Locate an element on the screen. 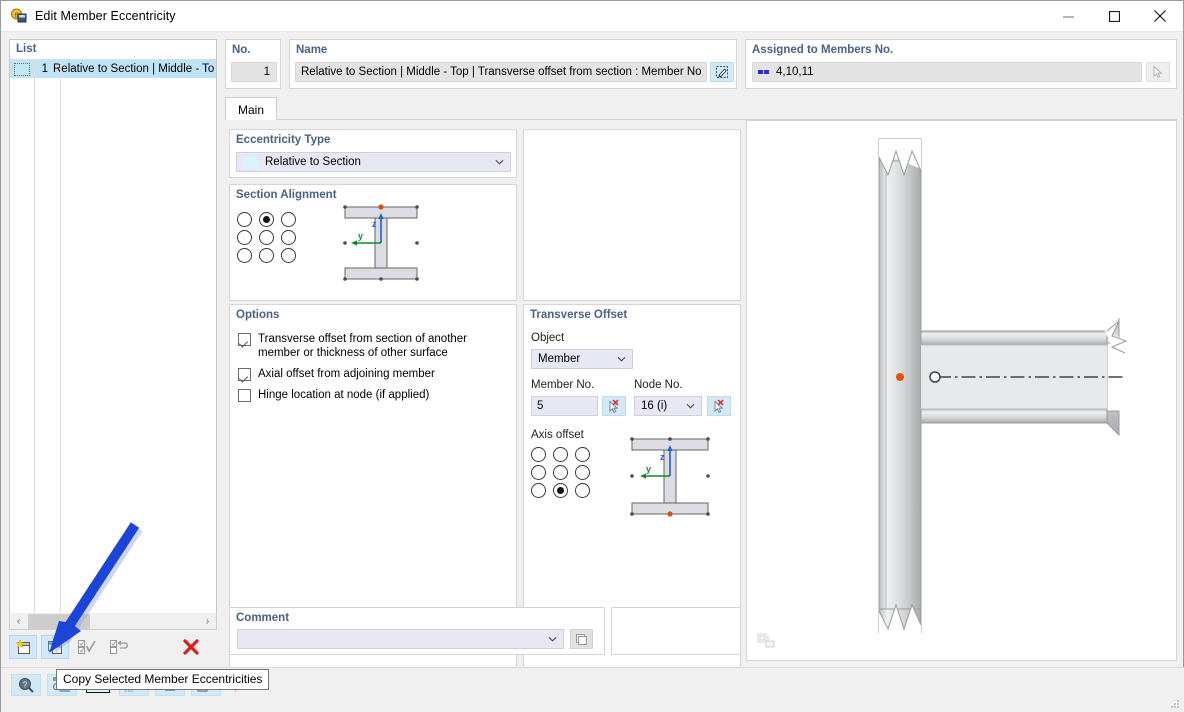 This screenshot has width=1184, height=712. red-x-icon is located at coordinates (191, 647).